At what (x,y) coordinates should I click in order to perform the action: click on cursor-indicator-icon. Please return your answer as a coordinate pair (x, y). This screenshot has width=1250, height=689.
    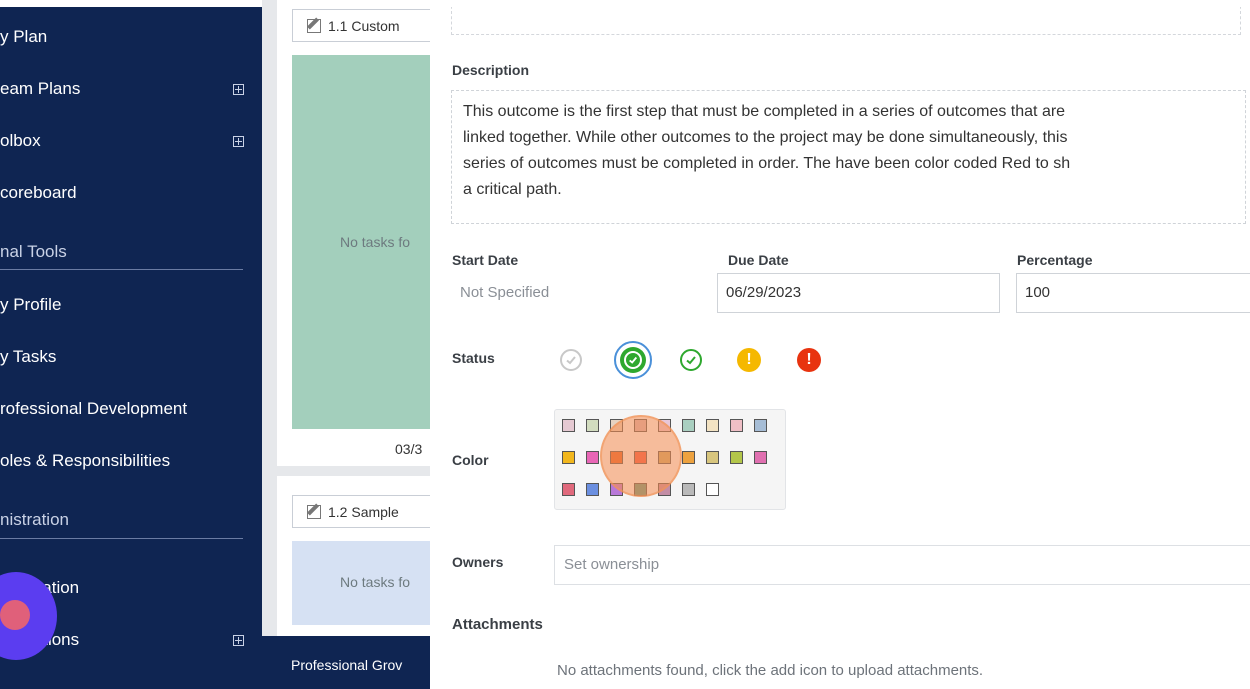
    Looking at the image, I should click on (15, 615).